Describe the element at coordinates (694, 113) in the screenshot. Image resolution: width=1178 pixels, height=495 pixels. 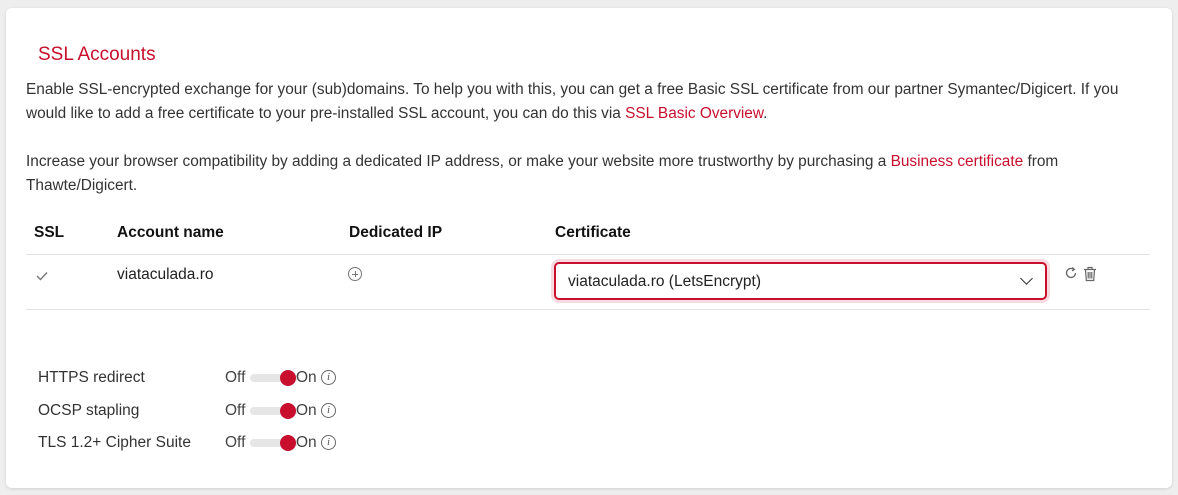
I see `ssl-basic-overview-link: SSL Basic Overview` at that location.